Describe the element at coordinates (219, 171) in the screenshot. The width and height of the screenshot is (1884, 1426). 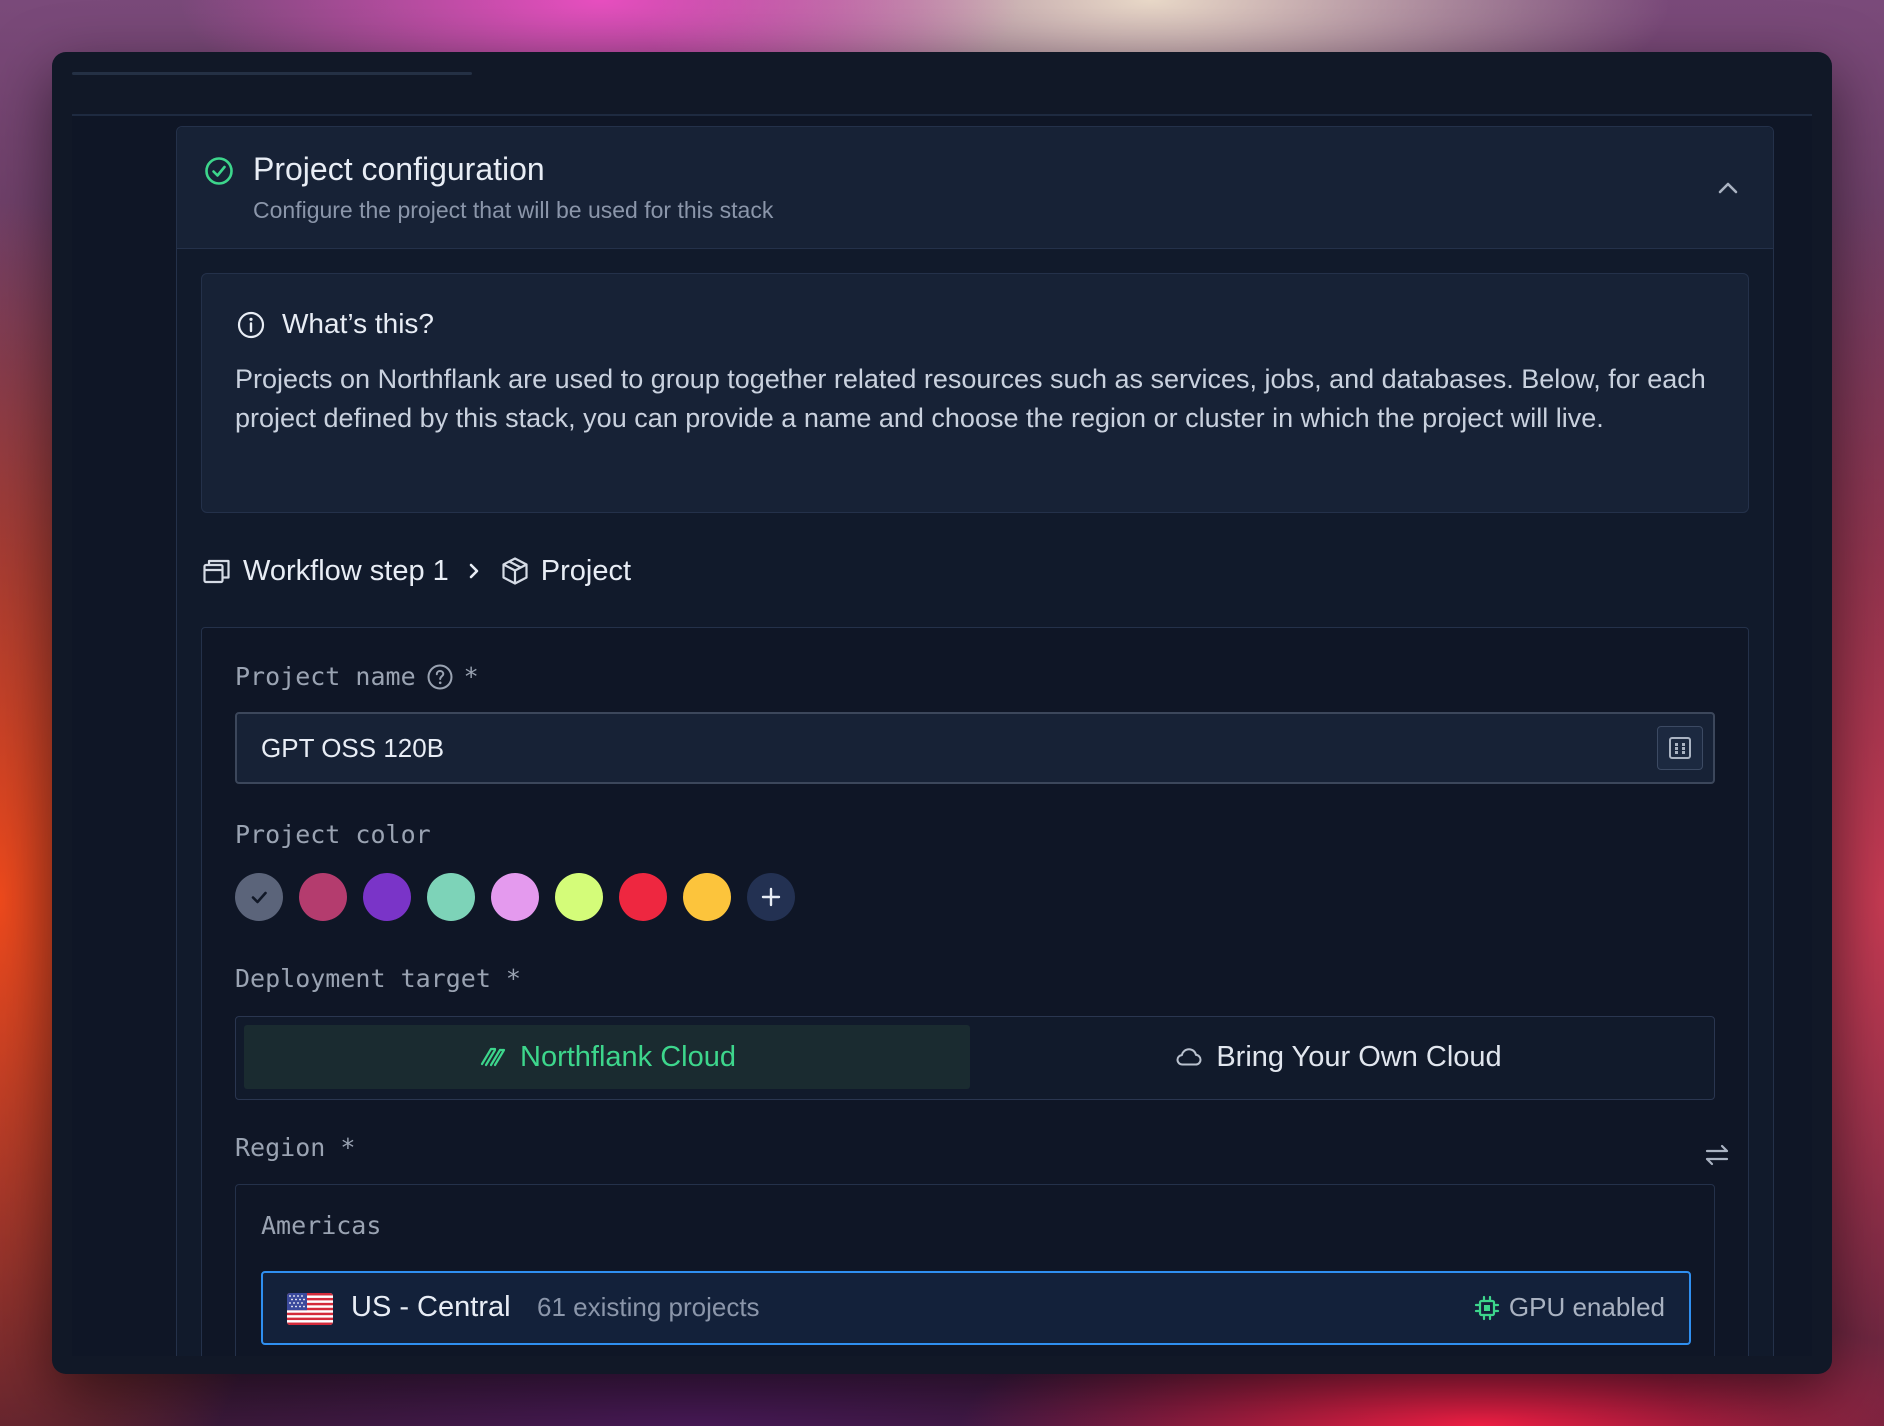
I see `check-circle-icon` at that location.